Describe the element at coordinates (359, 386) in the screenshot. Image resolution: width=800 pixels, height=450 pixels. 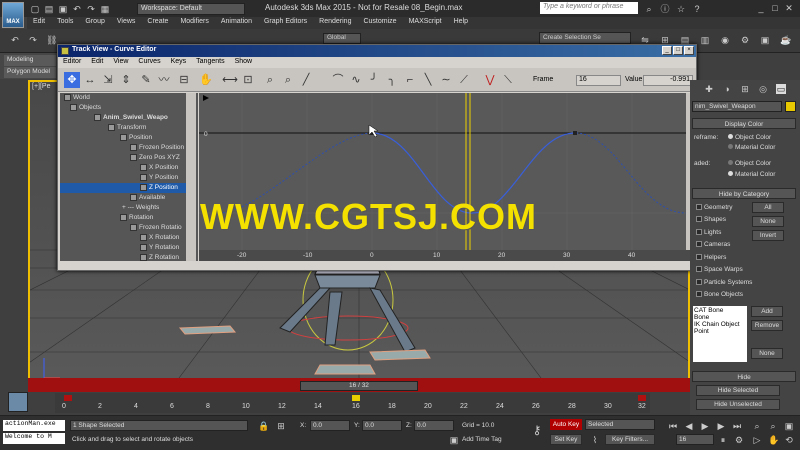
I see `time-slider: 16 / 32` at that location.